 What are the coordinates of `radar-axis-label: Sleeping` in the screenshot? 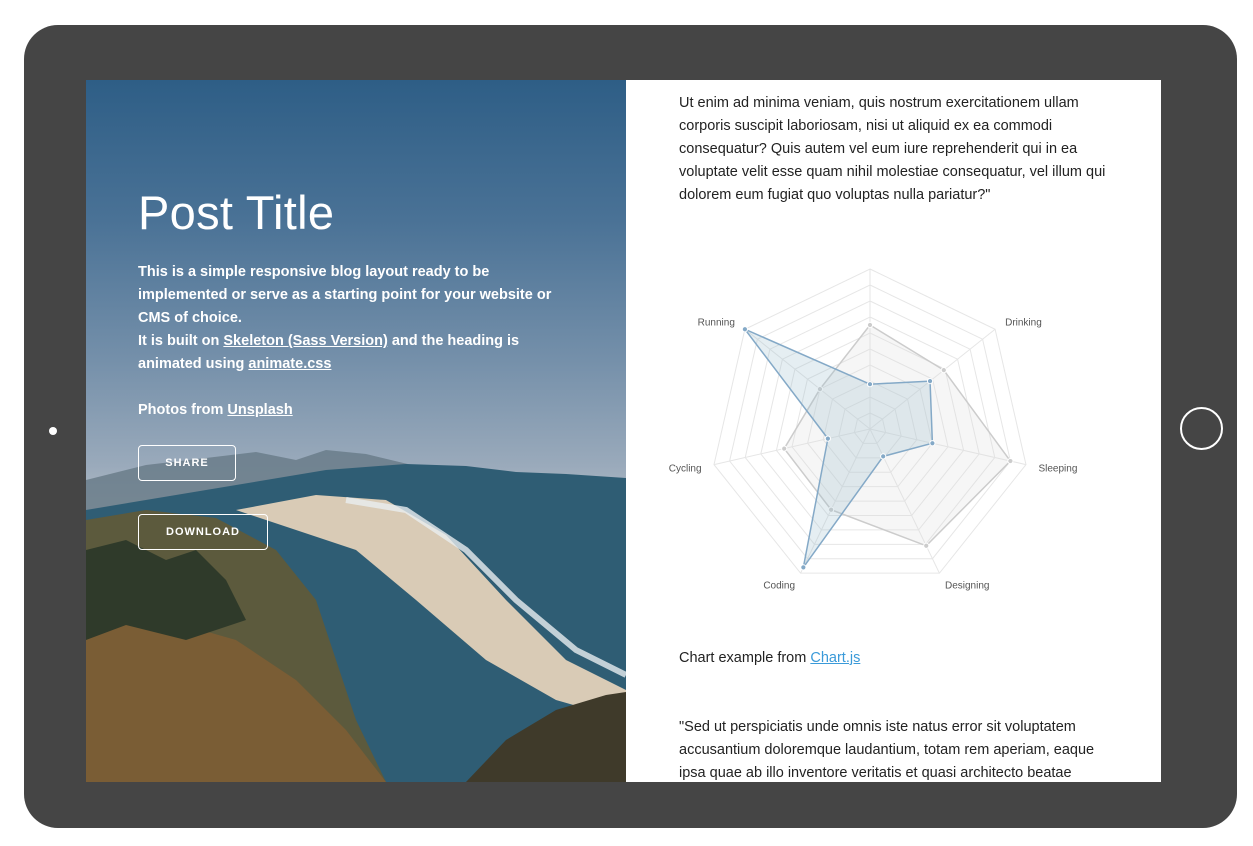 It's located at (1057, 468).